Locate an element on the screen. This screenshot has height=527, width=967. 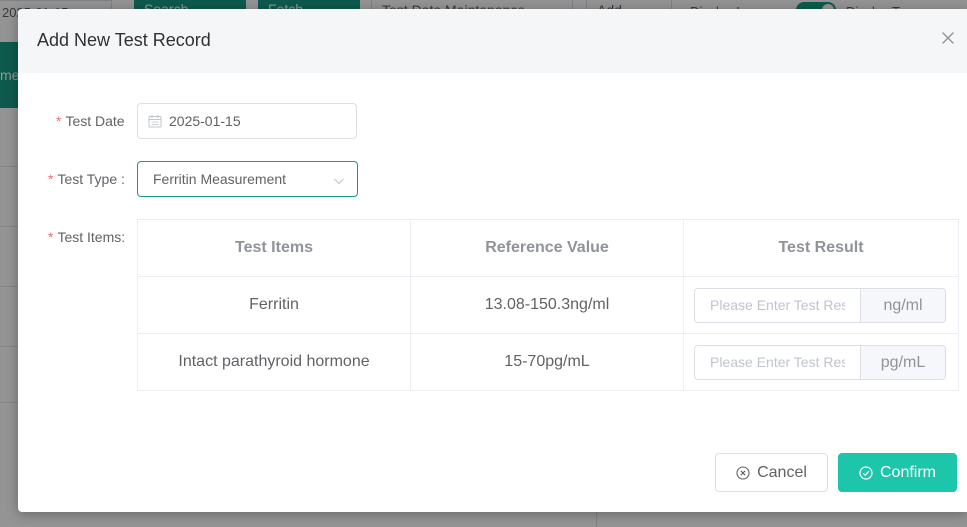
test-result-cell: pg/mL is located at coordinates (821, 362).